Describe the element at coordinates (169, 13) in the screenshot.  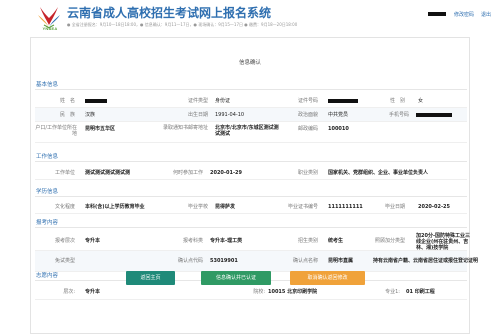
I see `site-title: 云南省成人高校招生考试网上报名系统` at that location.